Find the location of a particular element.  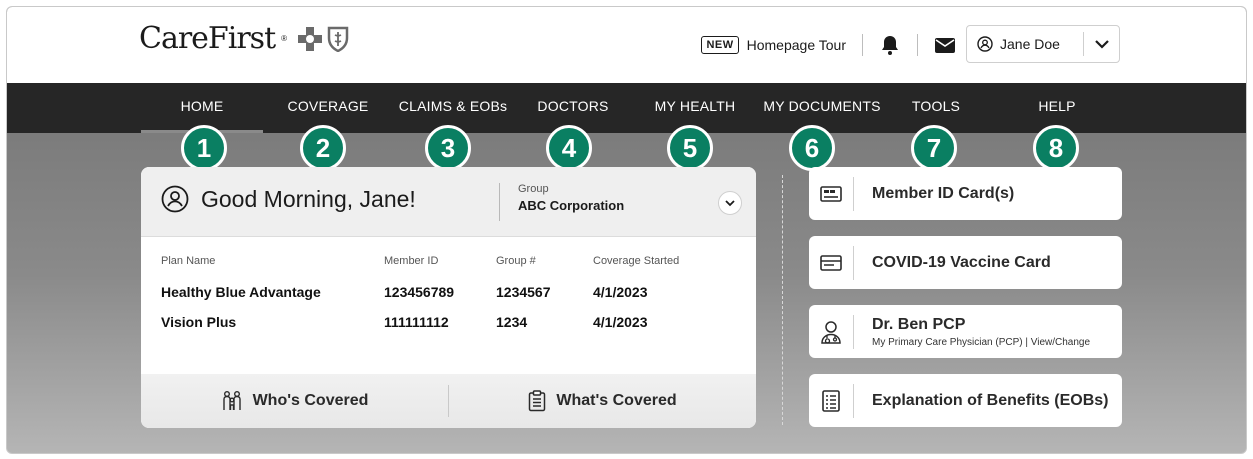

whos-covered-label: Who's Covered is located at coordinates (310, 400).